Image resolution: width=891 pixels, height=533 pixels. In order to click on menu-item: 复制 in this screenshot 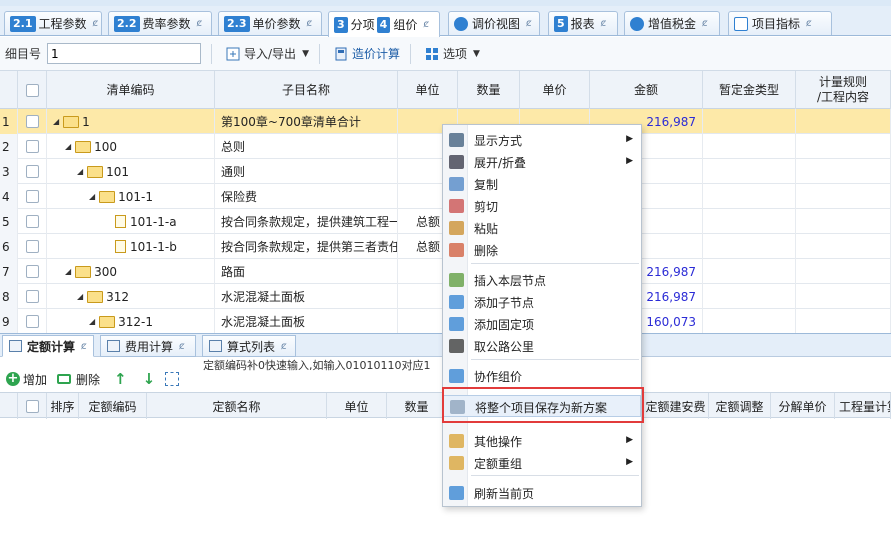, I will do `click(542, 184)`.